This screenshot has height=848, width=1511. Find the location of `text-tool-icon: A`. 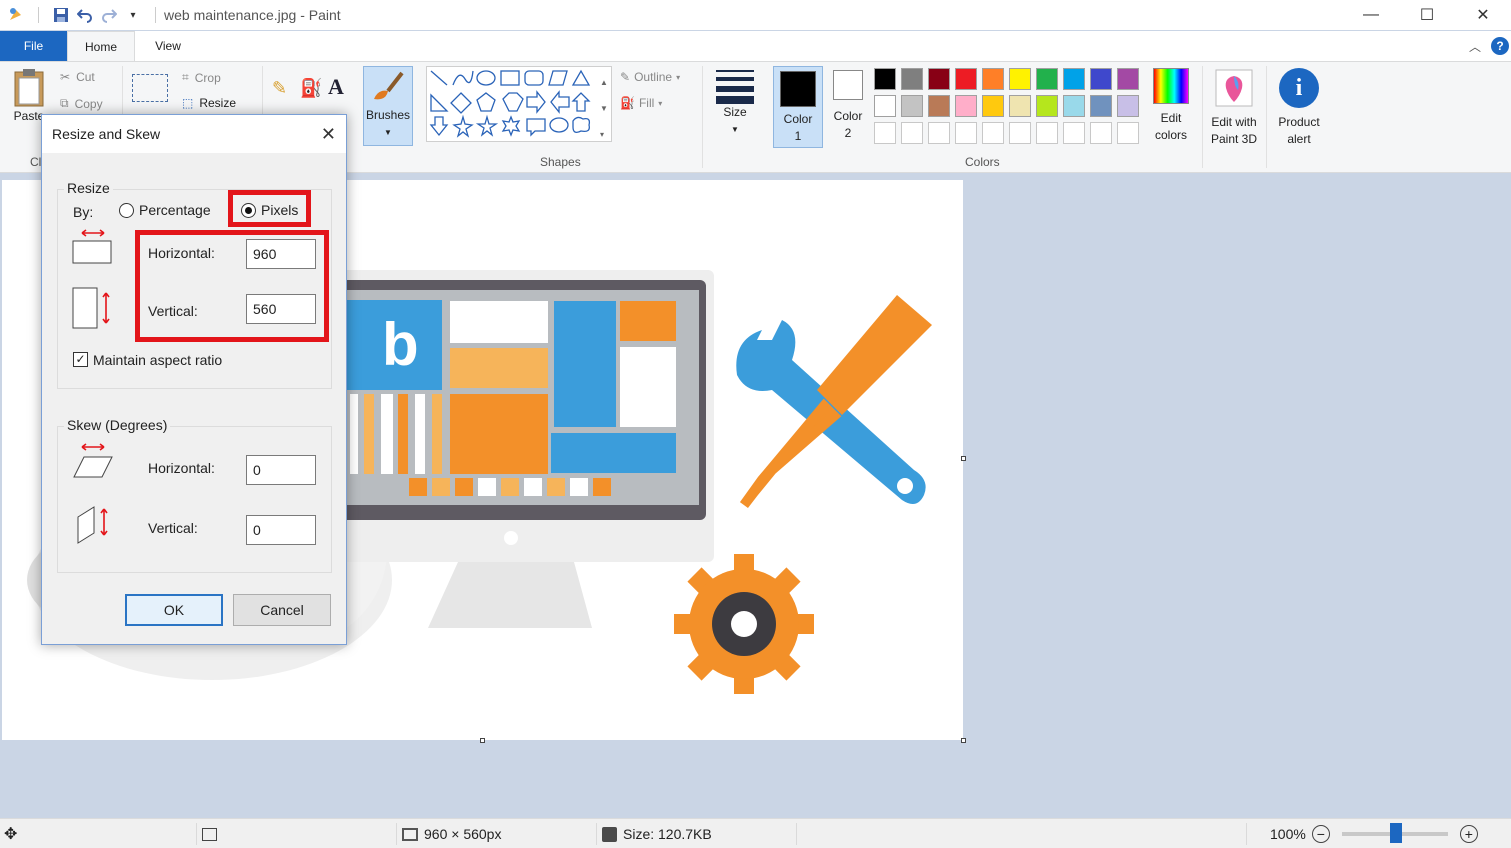

text-tool-icon: A is located at coordinates (336, 87).